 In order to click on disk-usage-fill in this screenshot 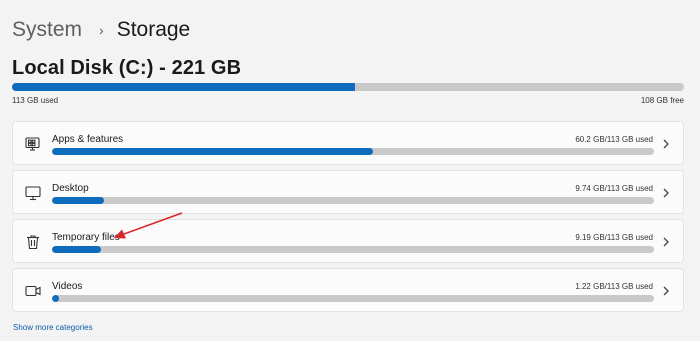, I will do `click(184, 87)`.